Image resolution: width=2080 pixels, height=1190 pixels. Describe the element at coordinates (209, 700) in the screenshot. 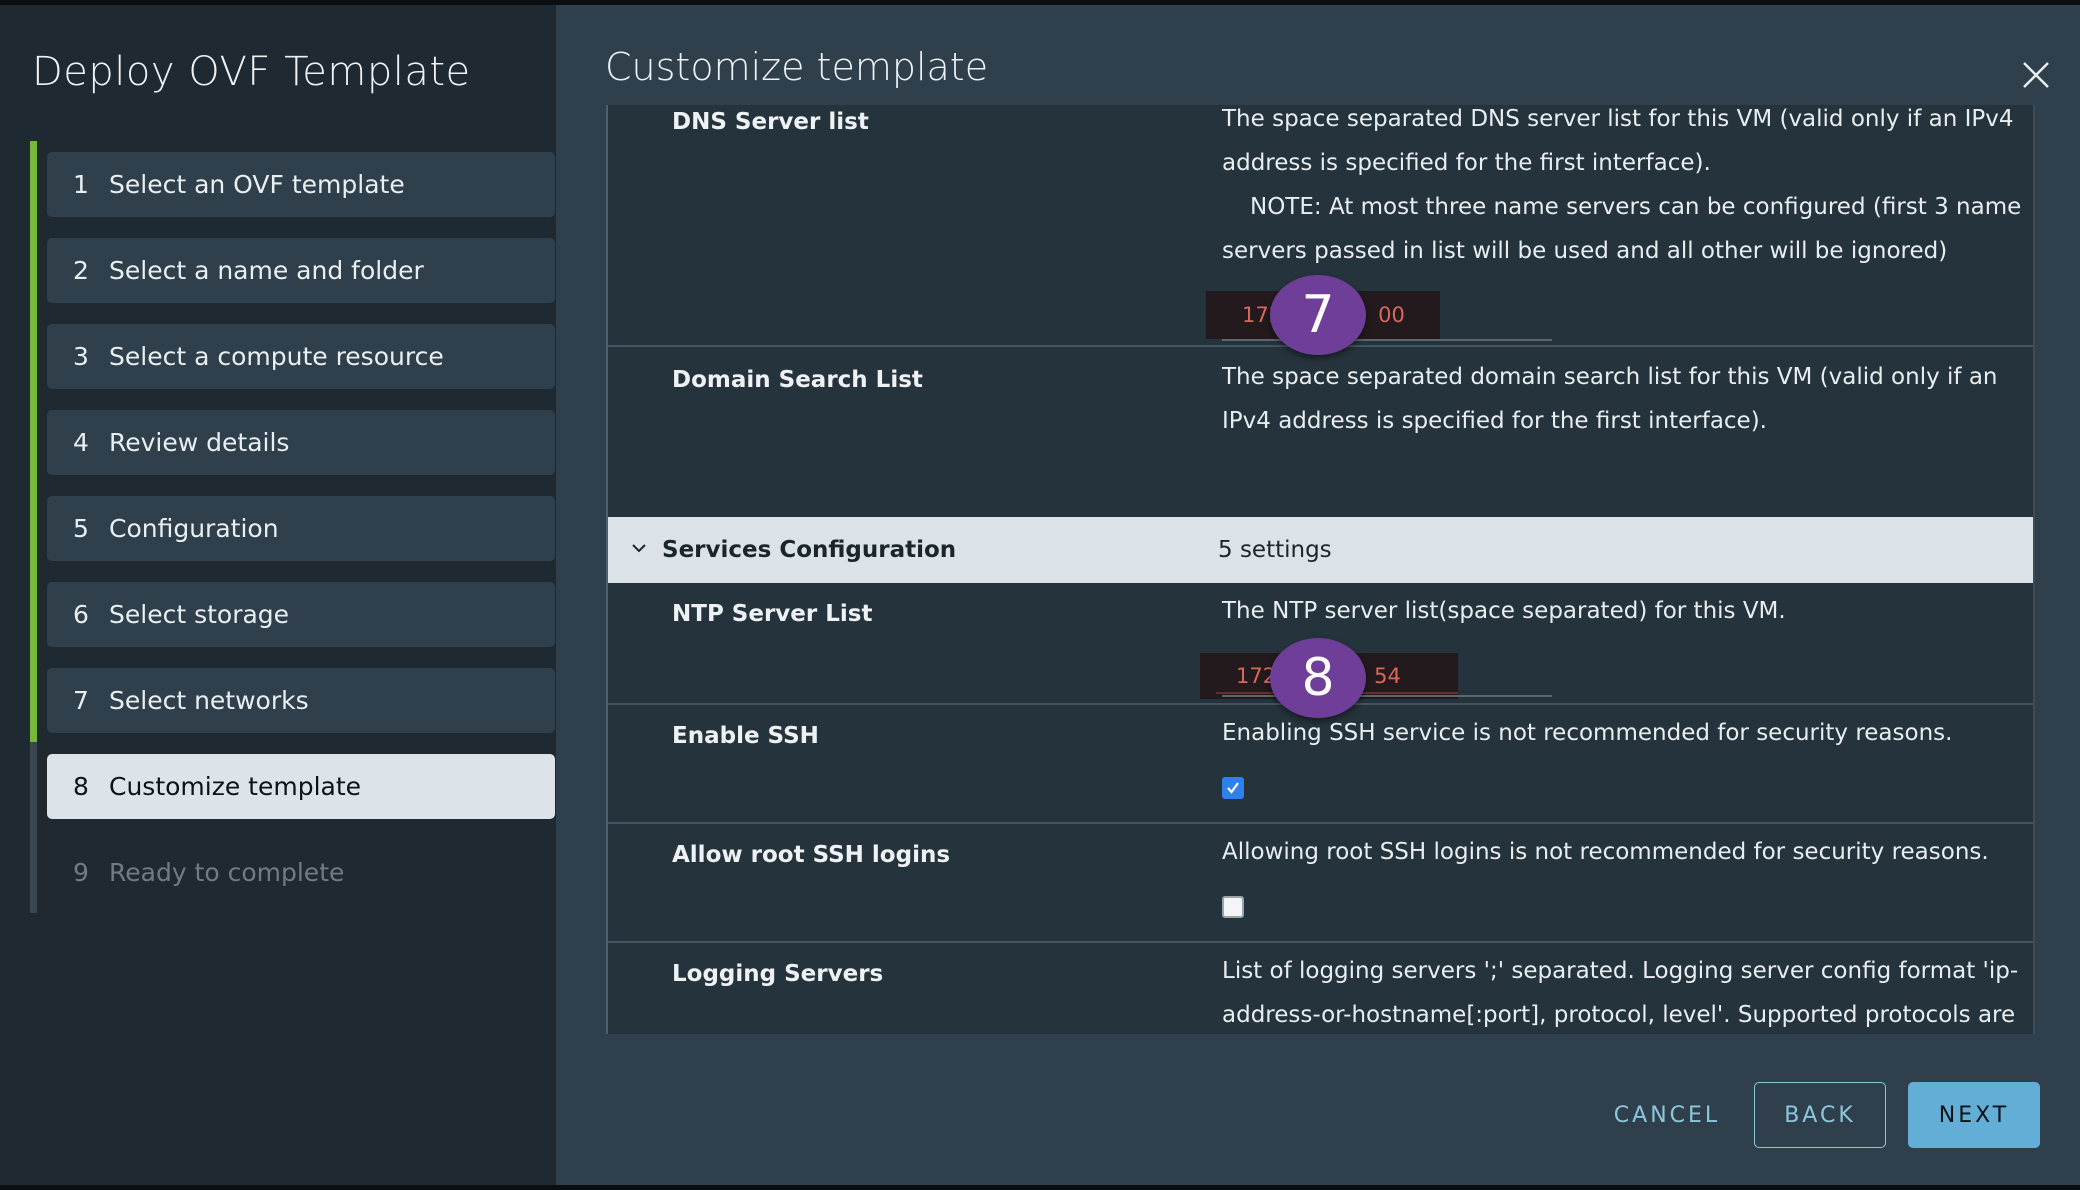

I see `step-label: Select networks` at that location.